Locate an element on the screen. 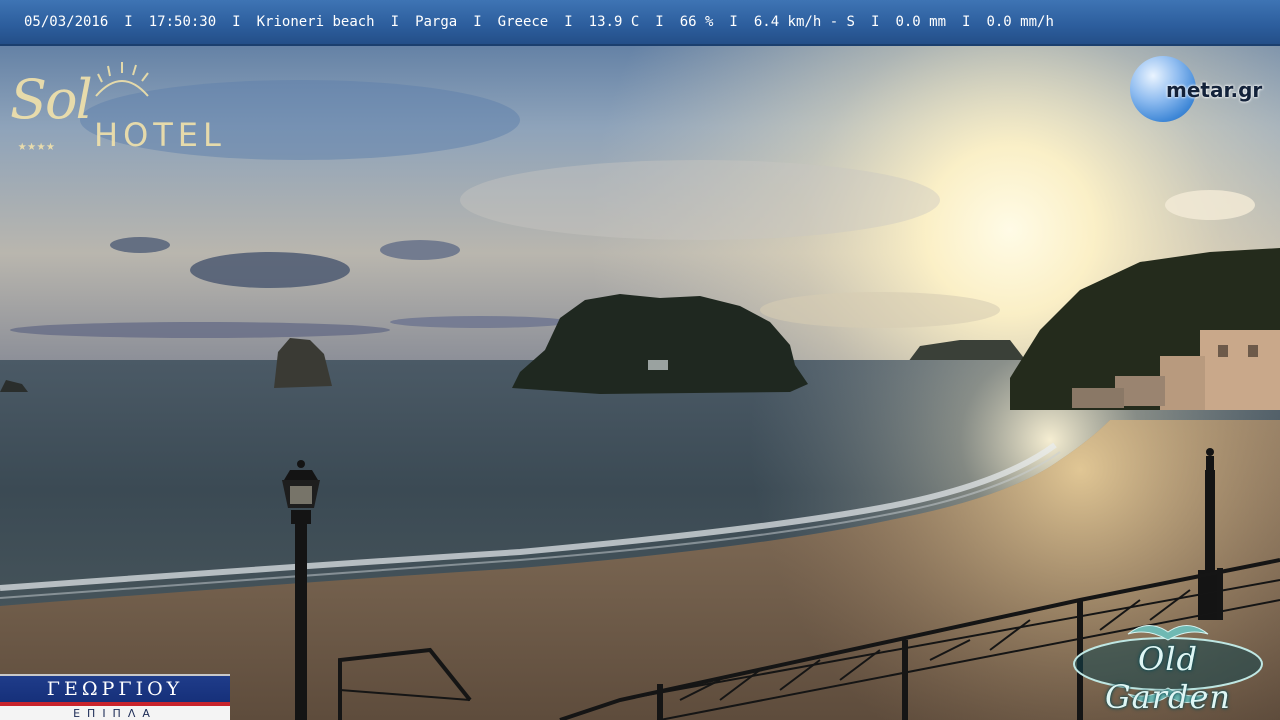  old-garden-logo: Old Garden is located at coordinates (1168, 665).